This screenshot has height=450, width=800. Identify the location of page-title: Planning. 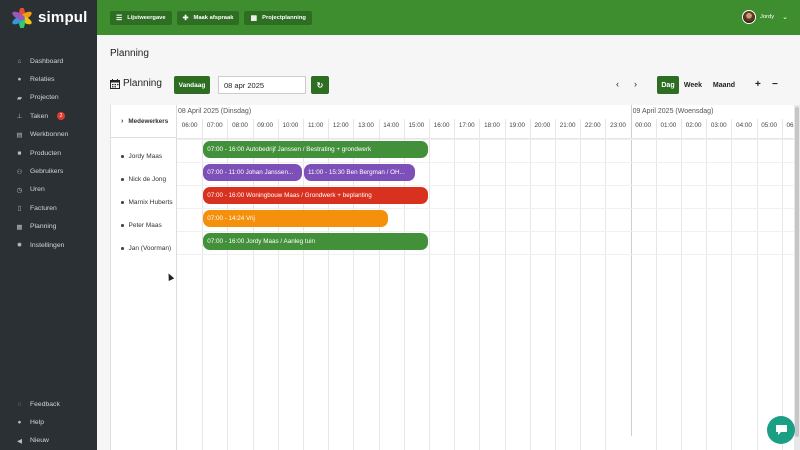
(129, 53).